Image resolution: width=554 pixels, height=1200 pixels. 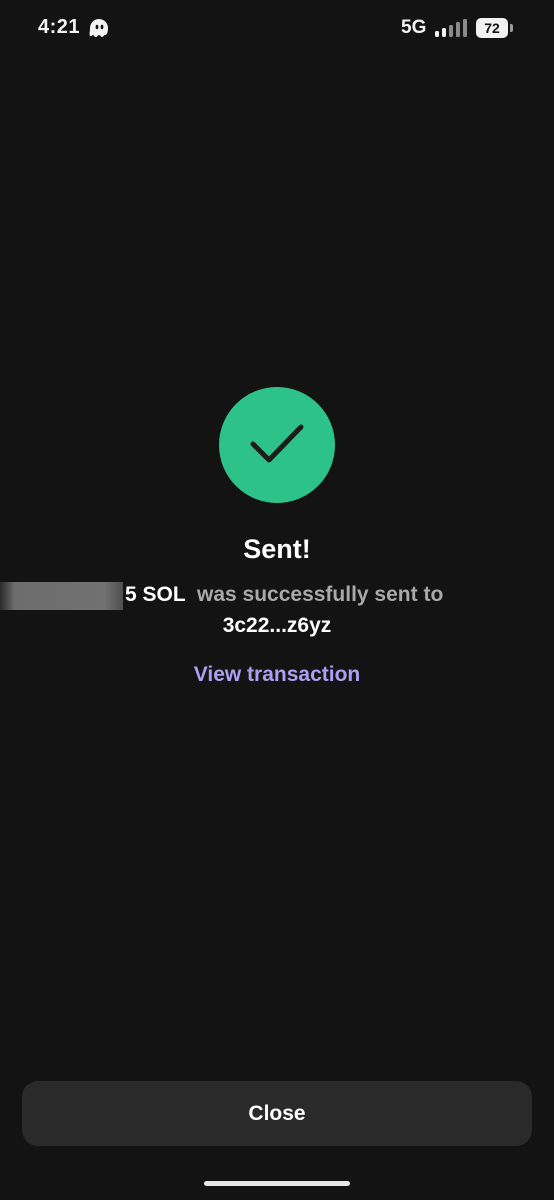 I want to click on success-badge, so click(x=277, y=445).